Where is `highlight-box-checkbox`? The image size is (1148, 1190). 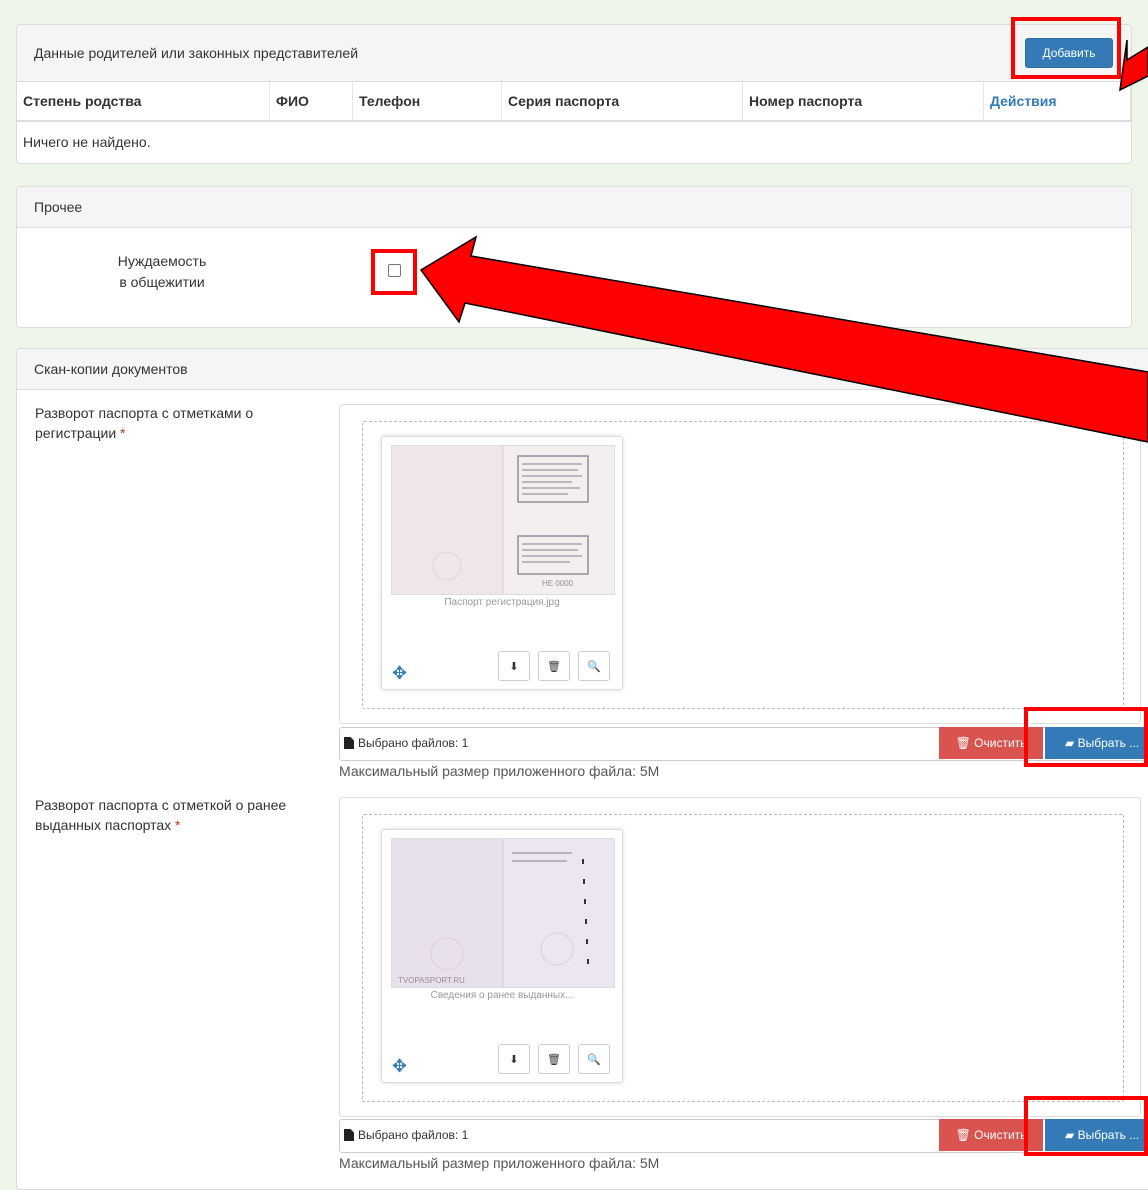 highlight-box-checkbox is located at coordinates (394, 272).